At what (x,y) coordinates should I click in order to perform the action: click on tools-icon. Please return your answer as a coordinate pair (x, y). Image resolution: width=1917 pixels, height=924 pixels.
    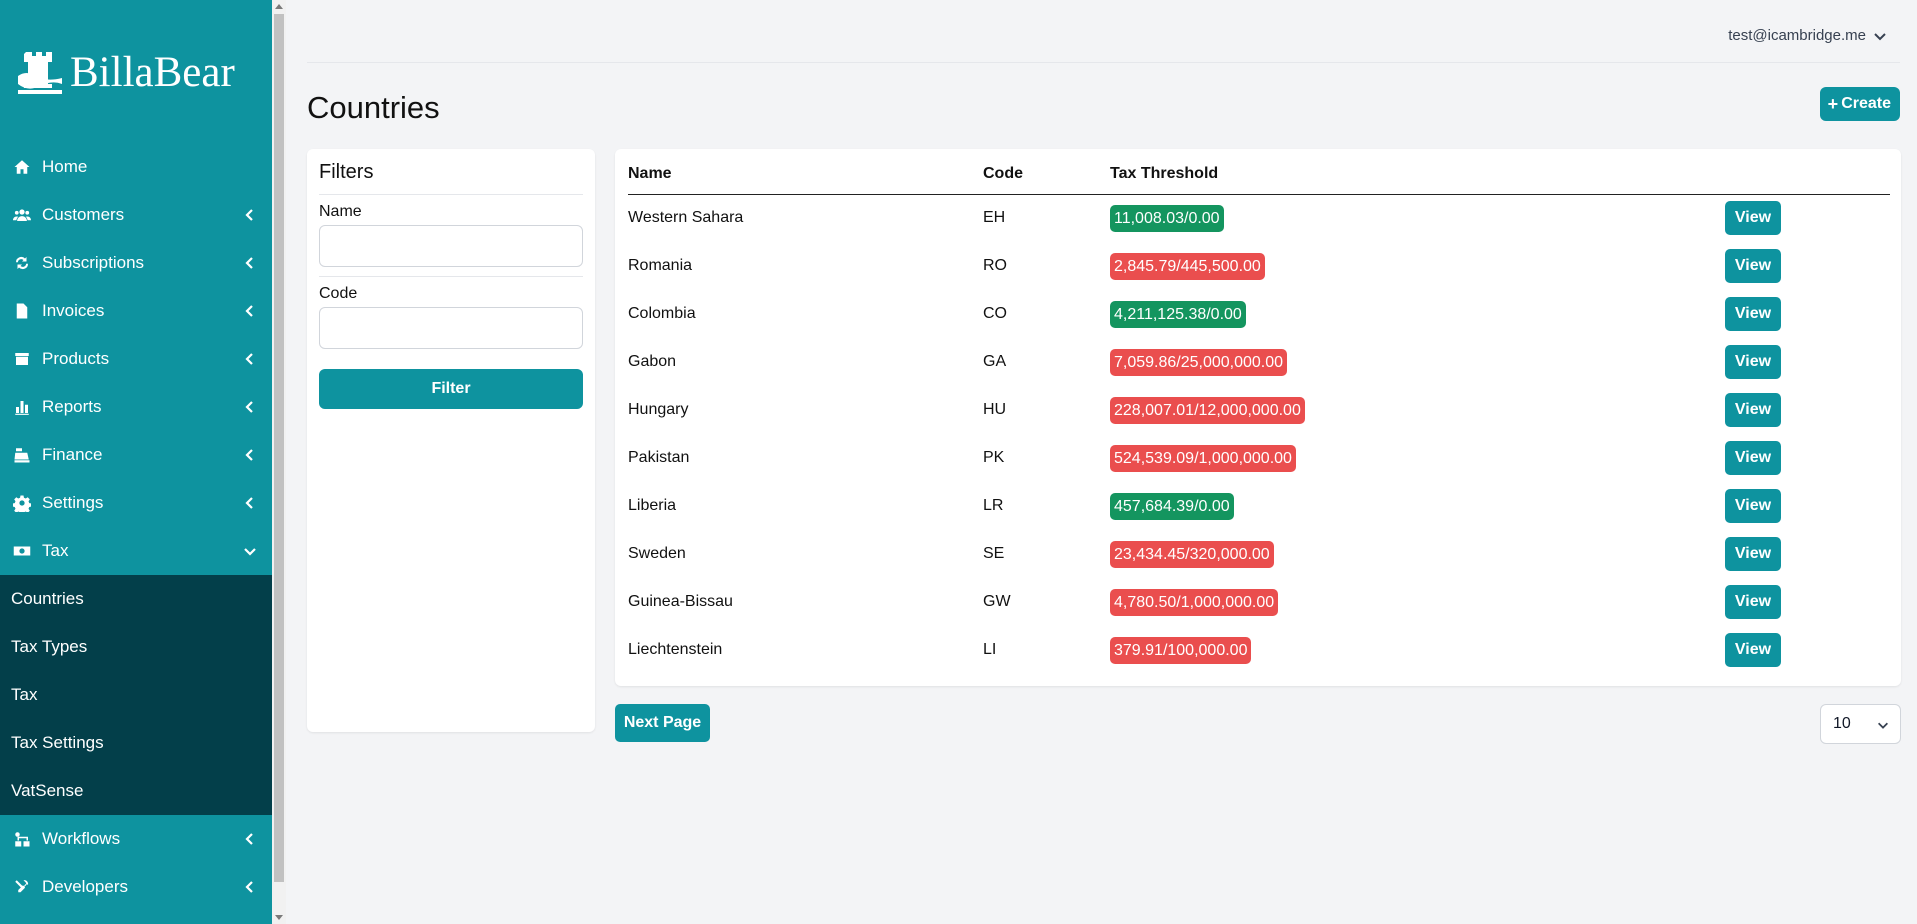
    Looking at the image, I should click on (22, 887).